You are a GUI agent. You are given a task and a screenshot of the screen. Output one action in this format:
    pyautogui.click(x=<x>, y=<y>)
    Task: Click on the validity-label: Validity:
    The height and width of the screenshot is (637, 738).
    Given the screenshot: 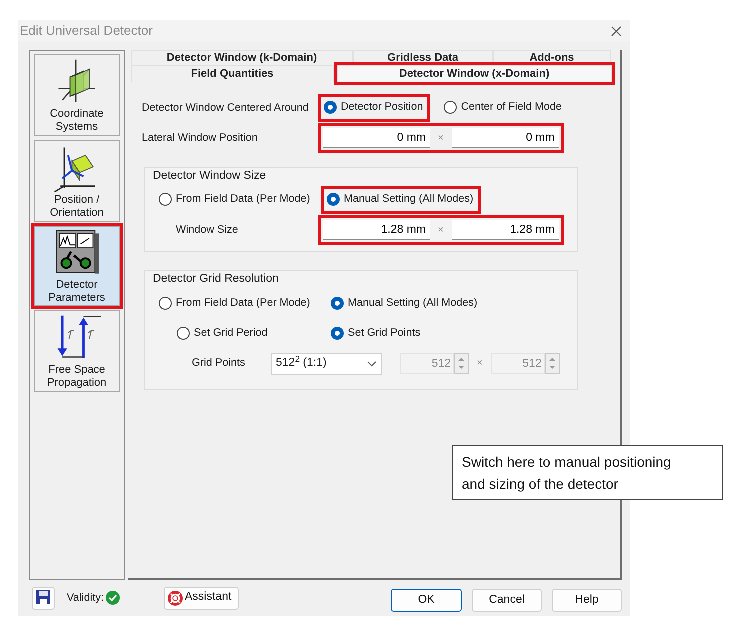 What is the action you would take?
    pyautogui.click(x=85, y=598)
    